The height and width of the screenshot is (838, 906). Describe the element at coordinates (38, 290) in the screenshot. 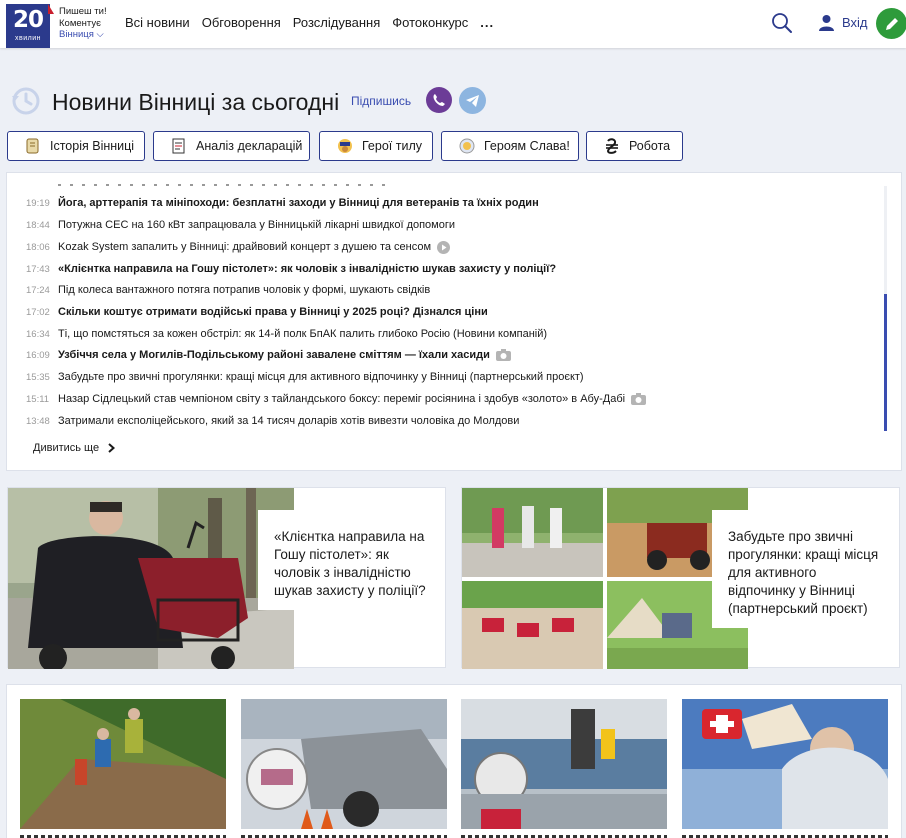

I see `news-time: 17:24` at that location.